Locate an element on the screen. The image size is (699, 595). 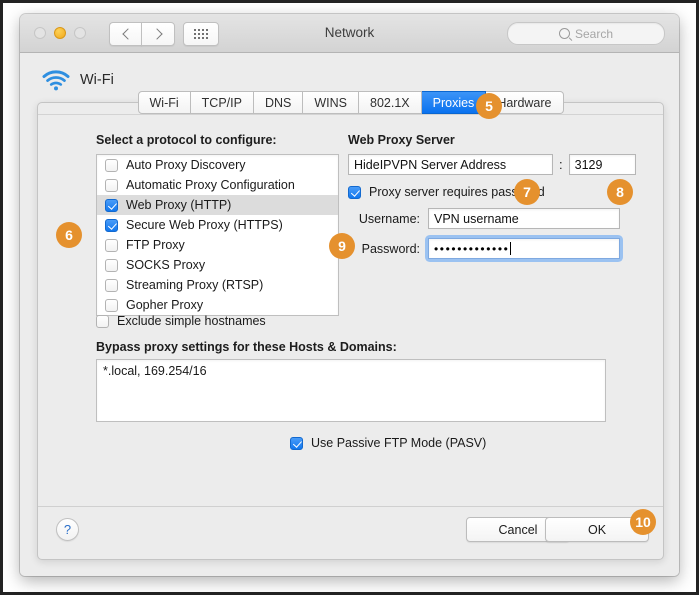
protocol-label-socks-proxy: SOCKS Proxy is located at coordinates (166, 265).